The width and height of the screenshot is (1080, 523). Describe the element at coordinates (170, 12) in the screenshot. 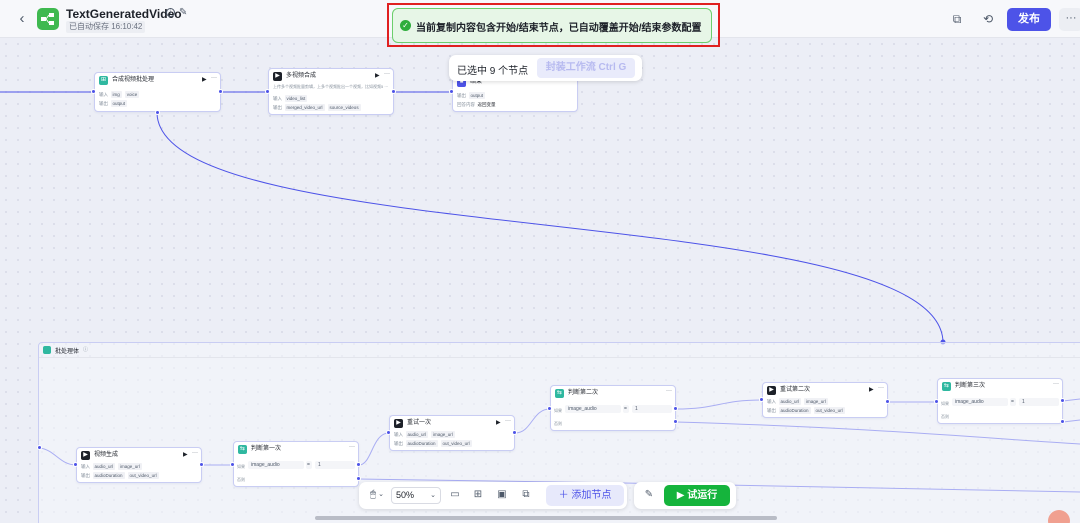

I see `info-icon: i` at that location.